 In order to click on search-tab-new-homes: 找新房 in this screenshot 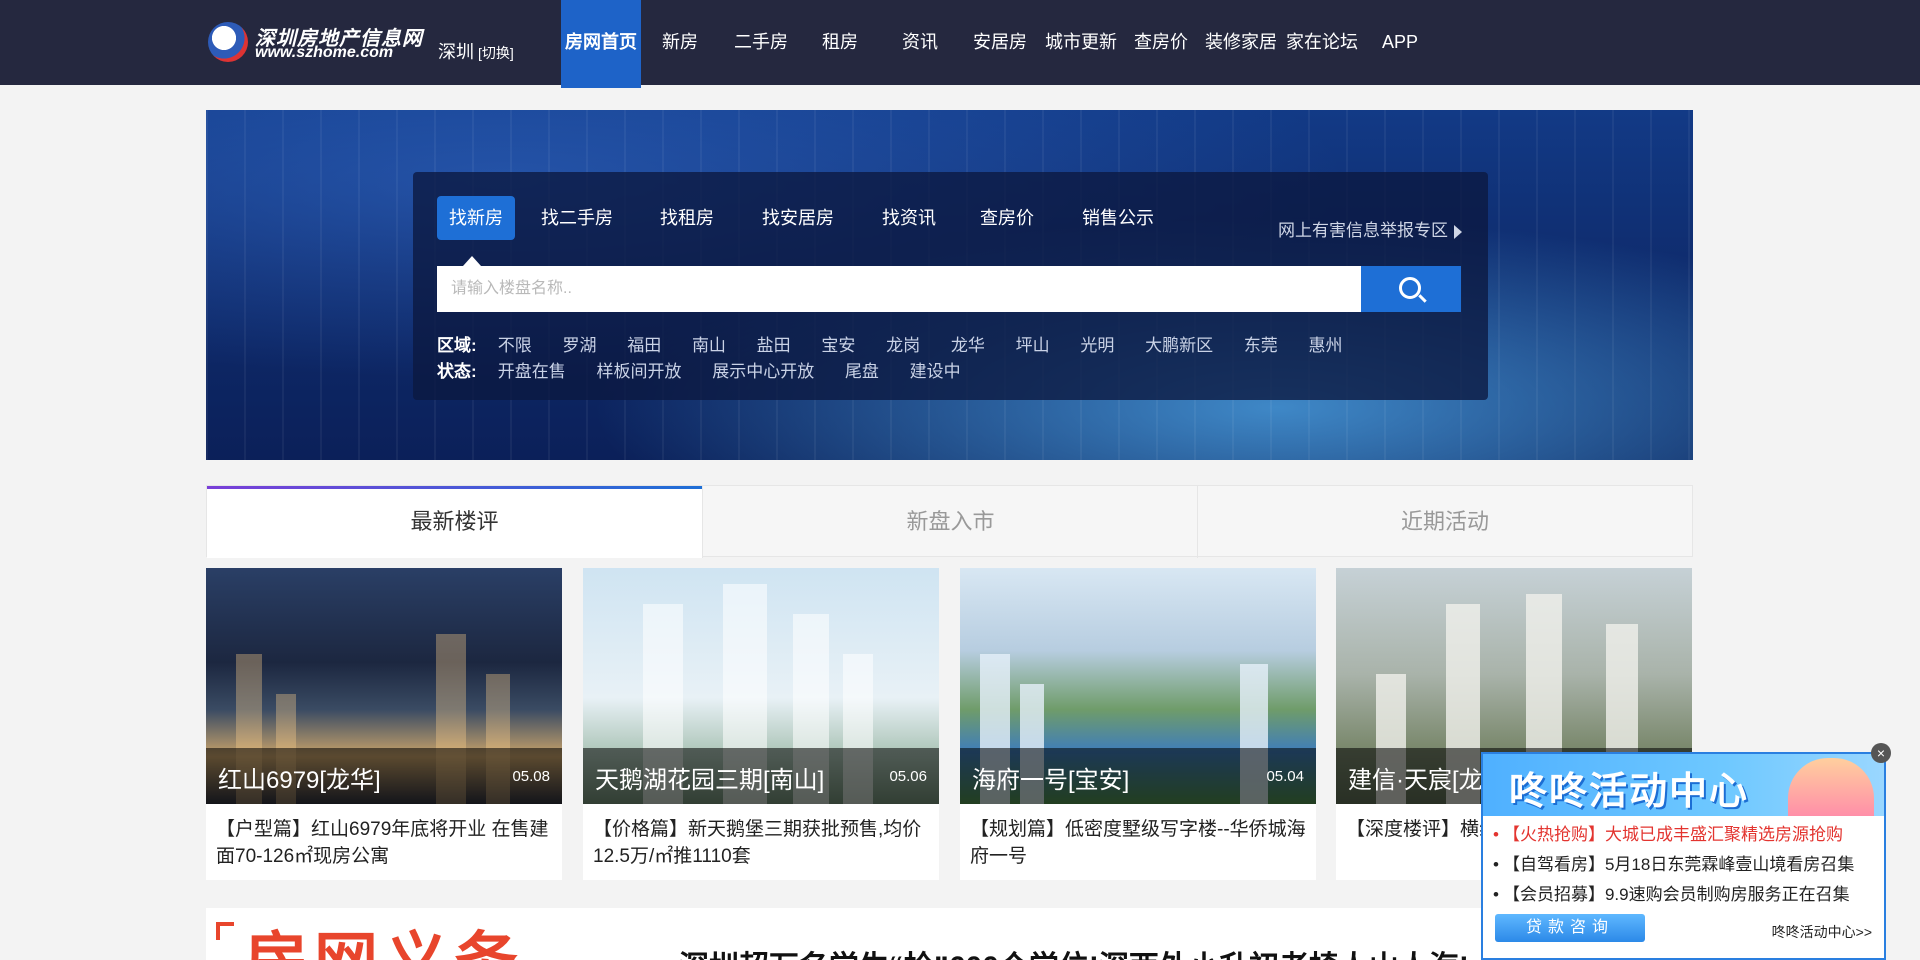, I will do `click(476, 218)`.